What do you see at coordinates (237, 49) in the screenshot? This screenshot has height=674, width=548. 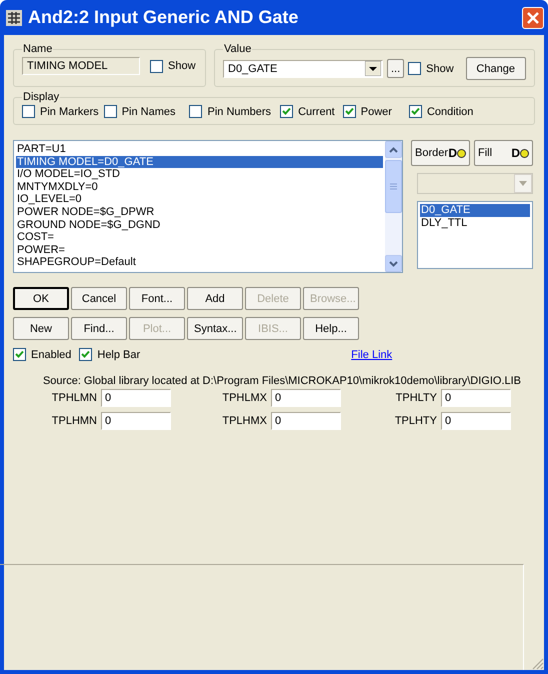 I see `group-label: Value` at bounding box center [237, 49].